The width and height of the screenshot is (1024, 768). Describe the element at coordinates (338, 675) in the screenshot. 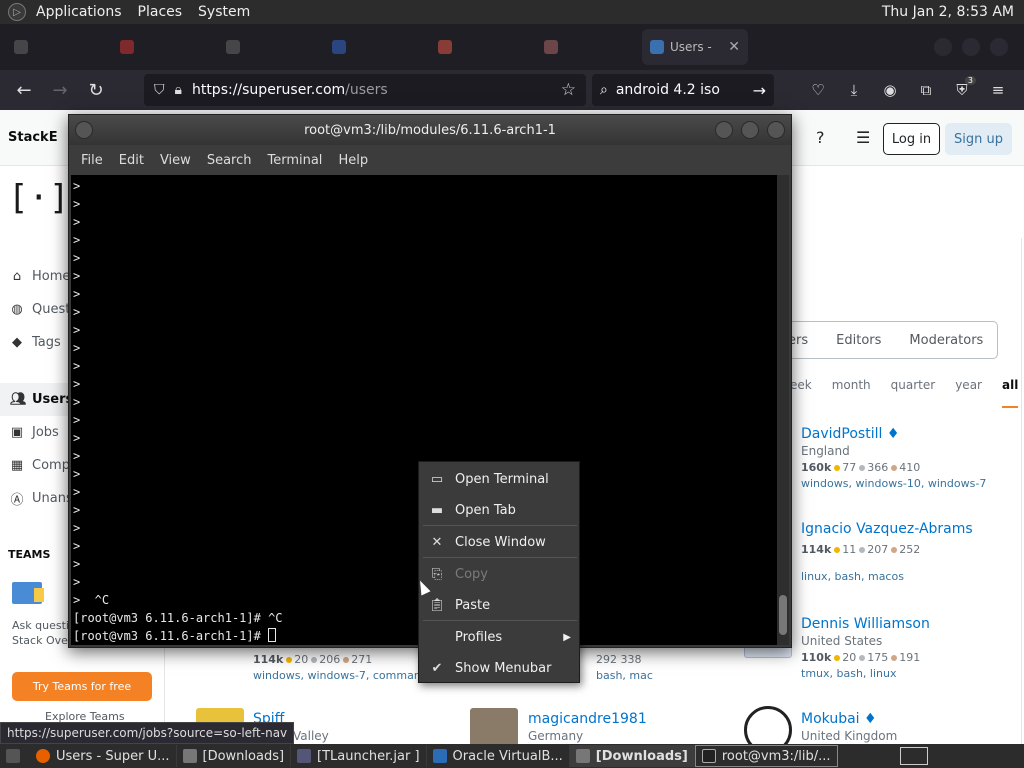

I see `user-tags: windows, windows-7, comman` at that location.